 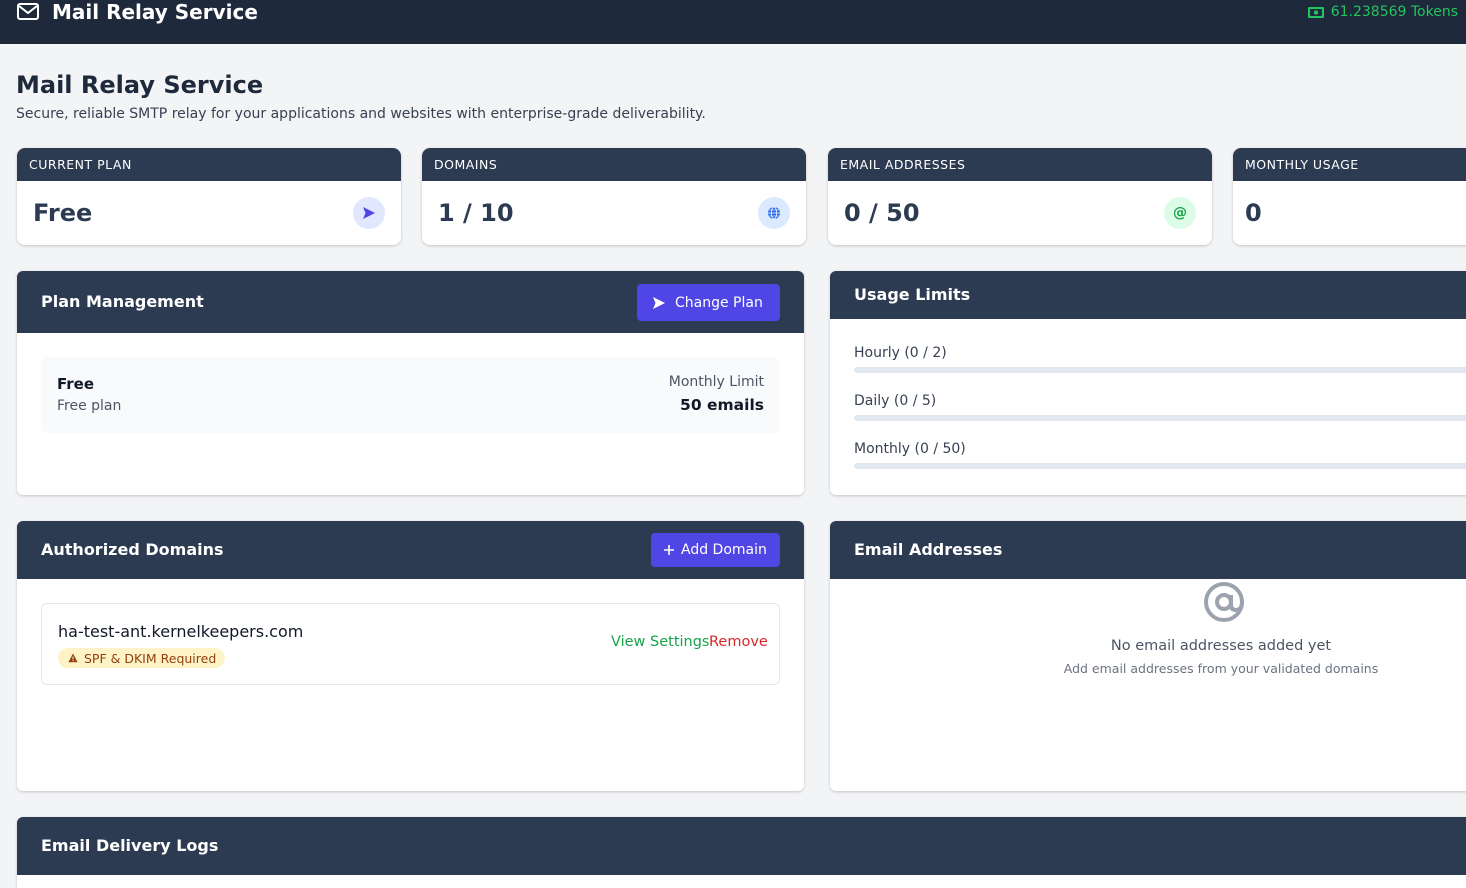 What do you see at coordinates (741, 846) in the screenshot?
I see `panel-header: Email Delivery Logs` at bounding box center [741, 846].